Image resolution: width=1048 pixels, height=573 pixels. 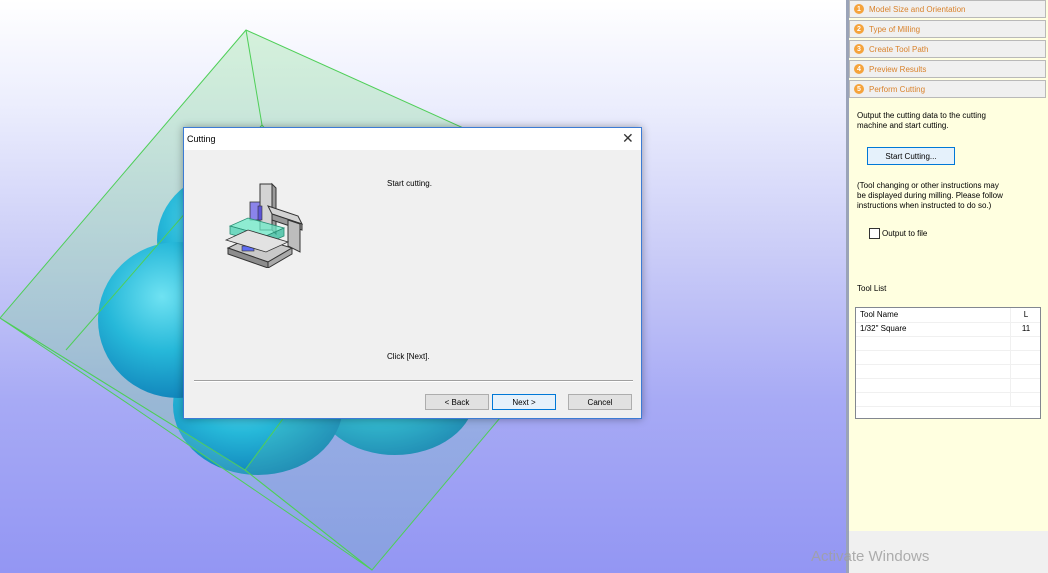 I want to click on dialog-message-bottom: Click [Next]., so click(x=408, y=356).